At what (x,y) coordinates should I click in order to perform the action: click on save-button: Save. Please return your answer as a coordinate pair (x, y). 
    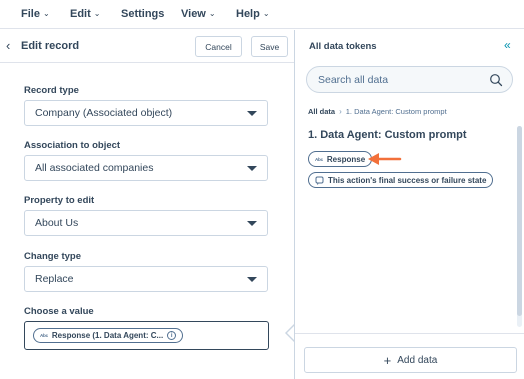
    Looking at the image, I should click on (269, 46).